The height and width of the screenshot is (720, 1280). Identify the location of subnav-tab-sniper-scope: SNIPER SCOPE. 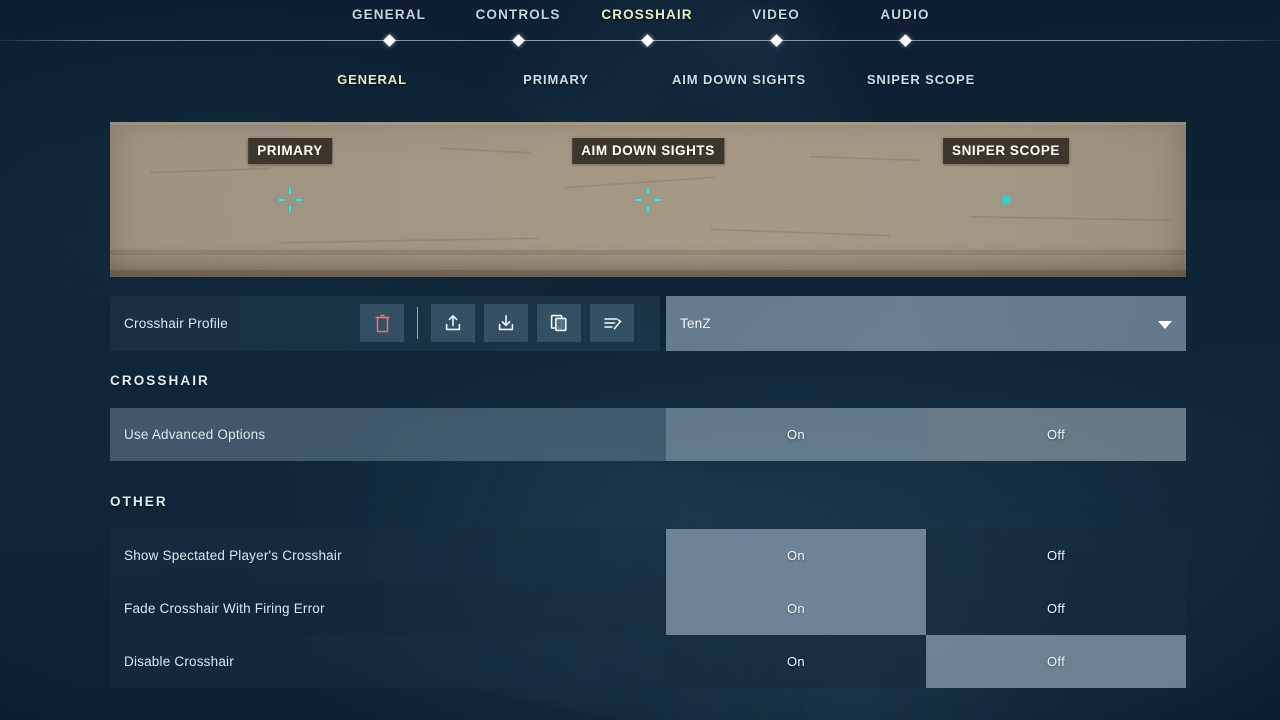
(921, 79).